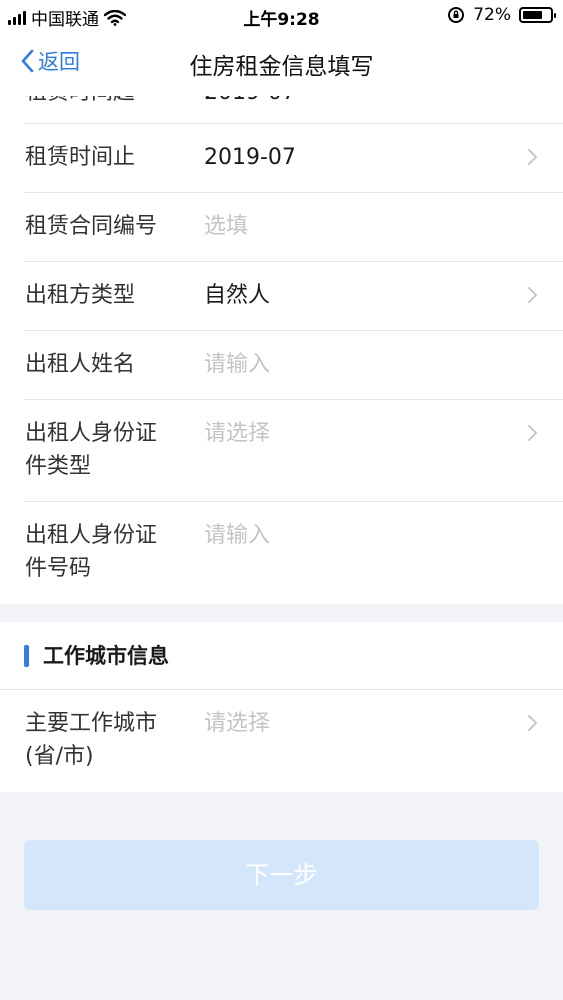 The width and height of the screenshot is (563, 1000). Describe the element at coordinates (281, 656) in the screenshot. I see `section-header: 工作城市信息` at that location.